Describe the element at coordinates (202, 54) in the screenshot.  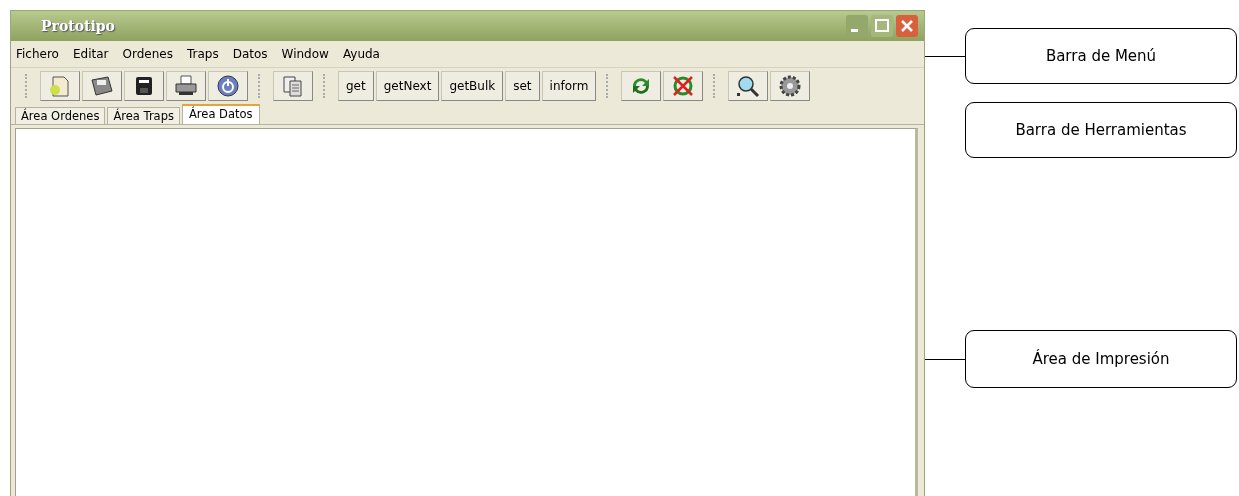
I see `menu-item: Traps` at that location.